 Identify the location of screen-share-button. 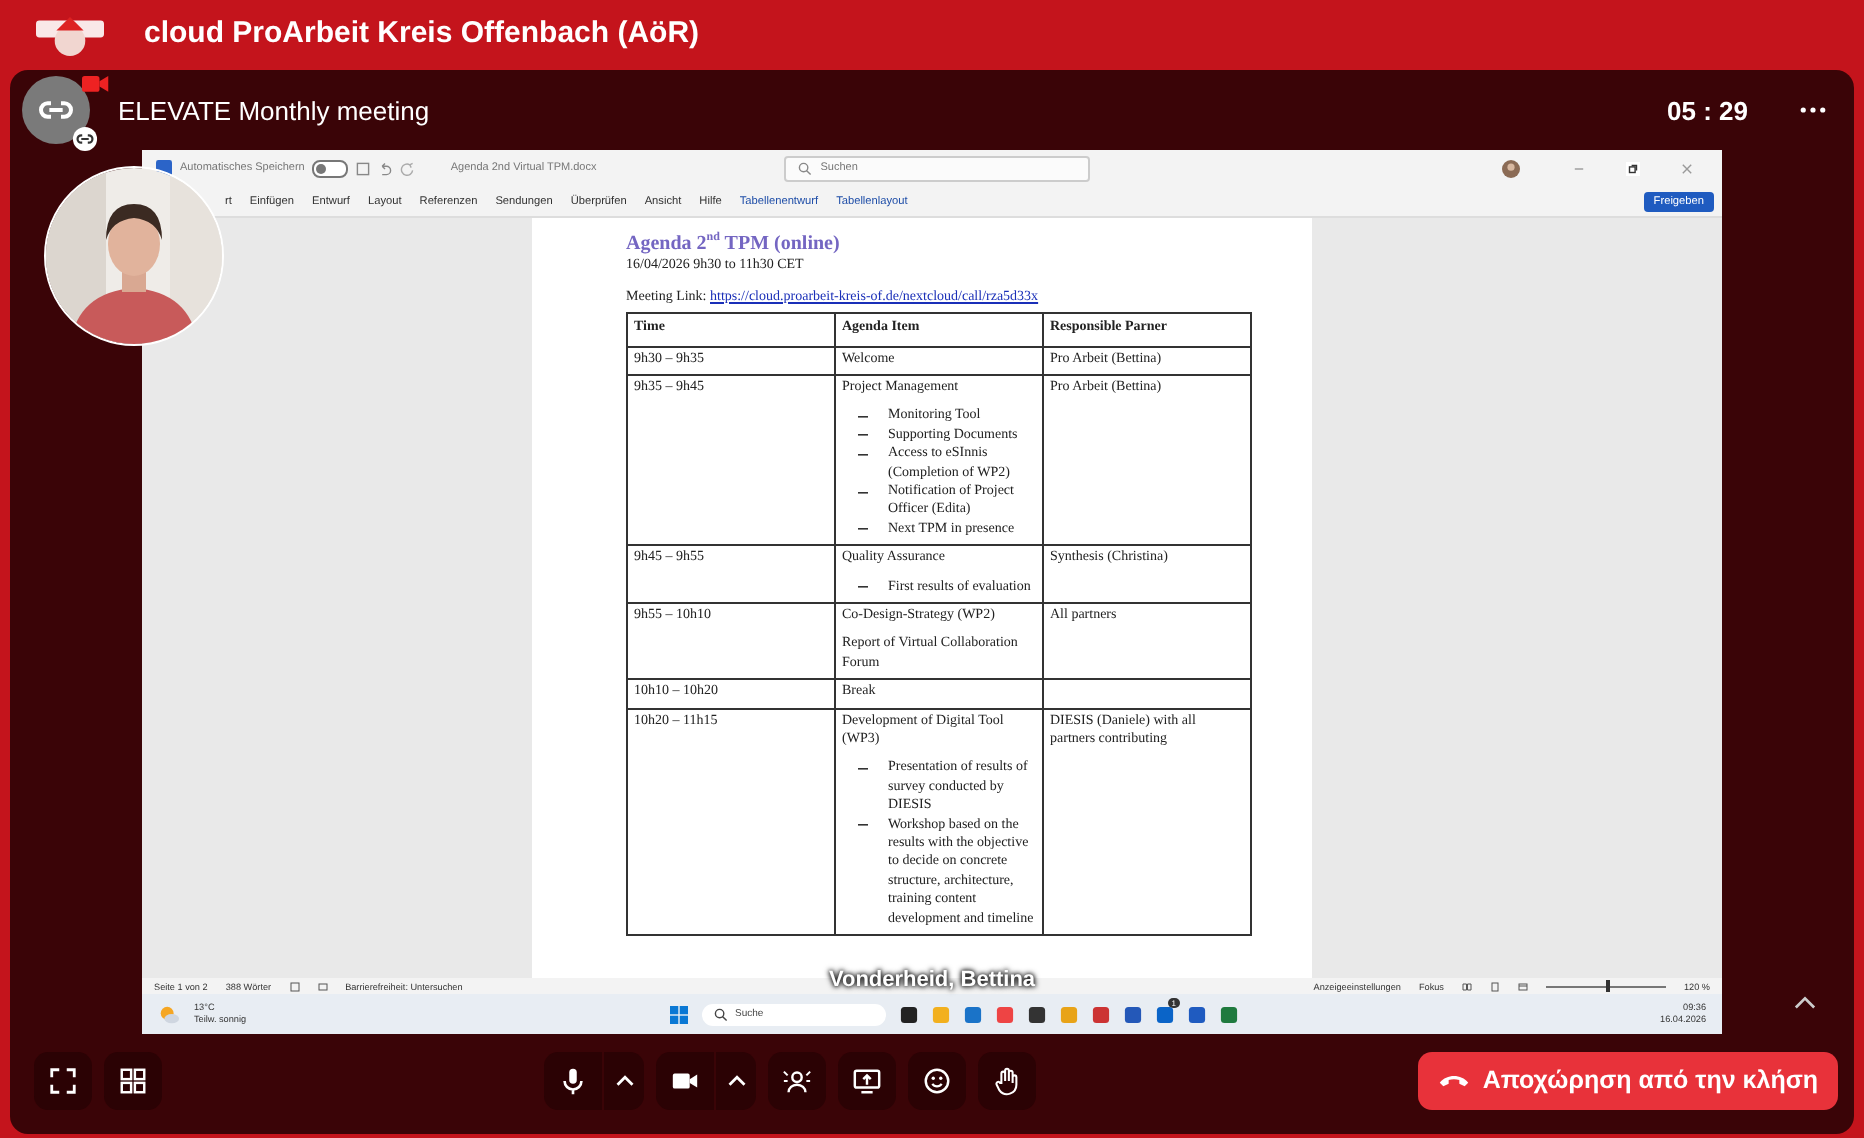
(867, 1080).